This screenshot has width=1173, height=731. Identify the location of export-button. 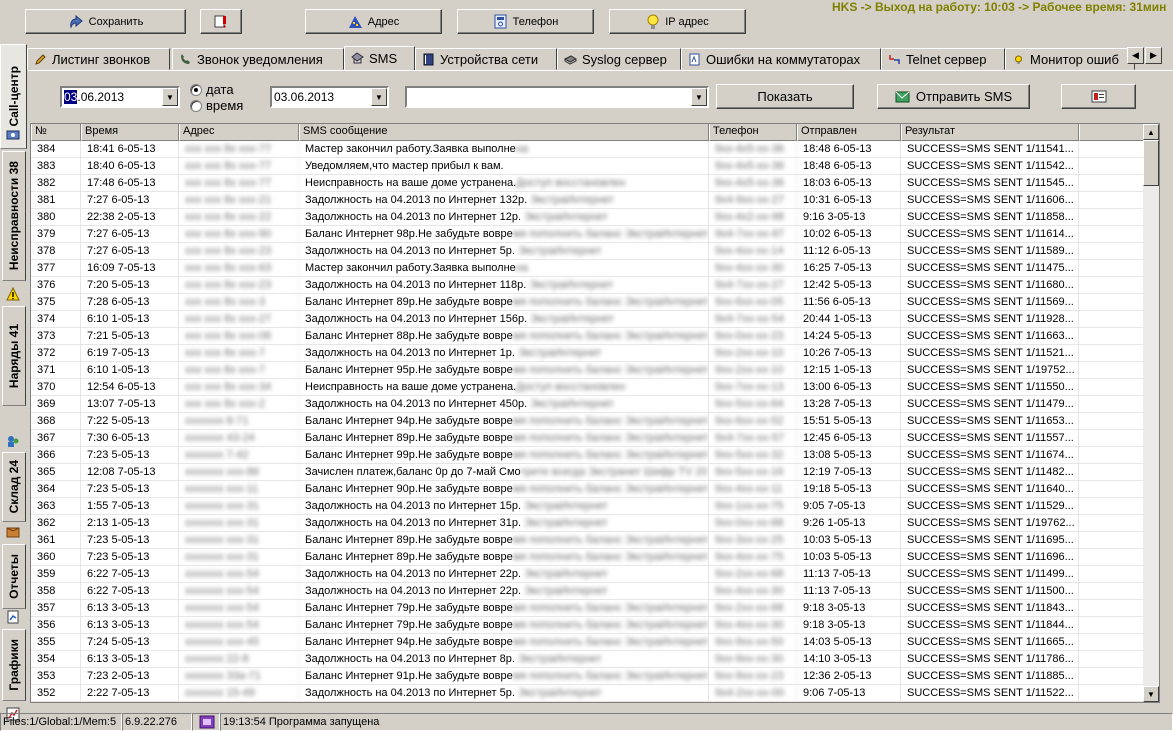
(1098, 96).